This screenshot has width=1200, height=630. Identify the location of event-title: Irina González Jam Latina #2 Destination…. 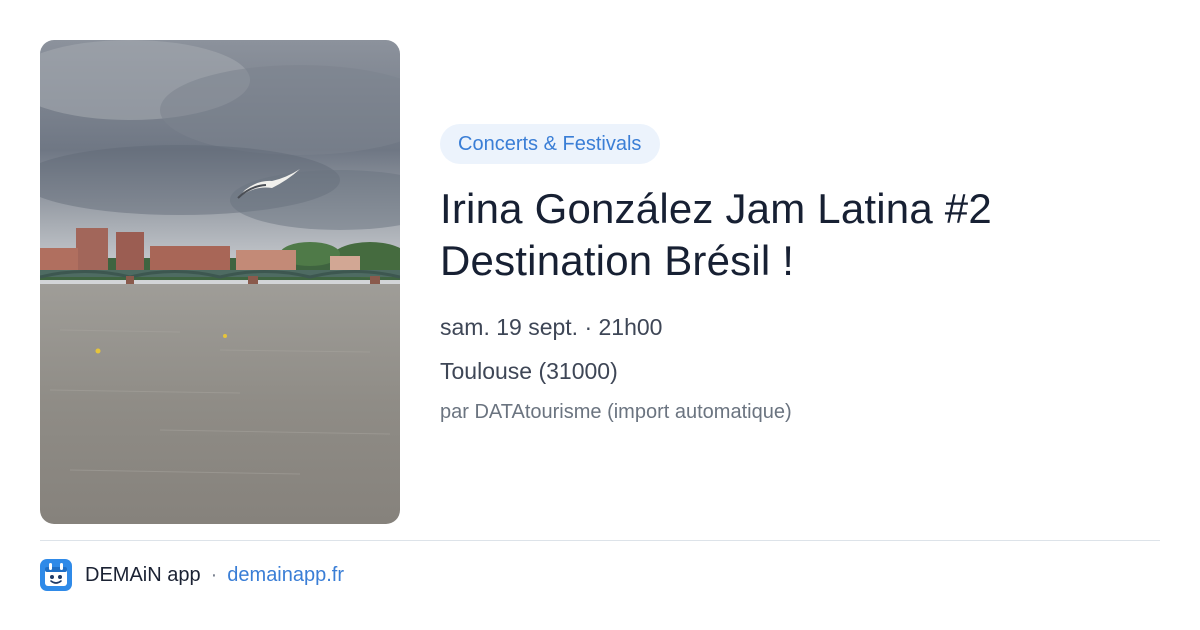
(800, 235).